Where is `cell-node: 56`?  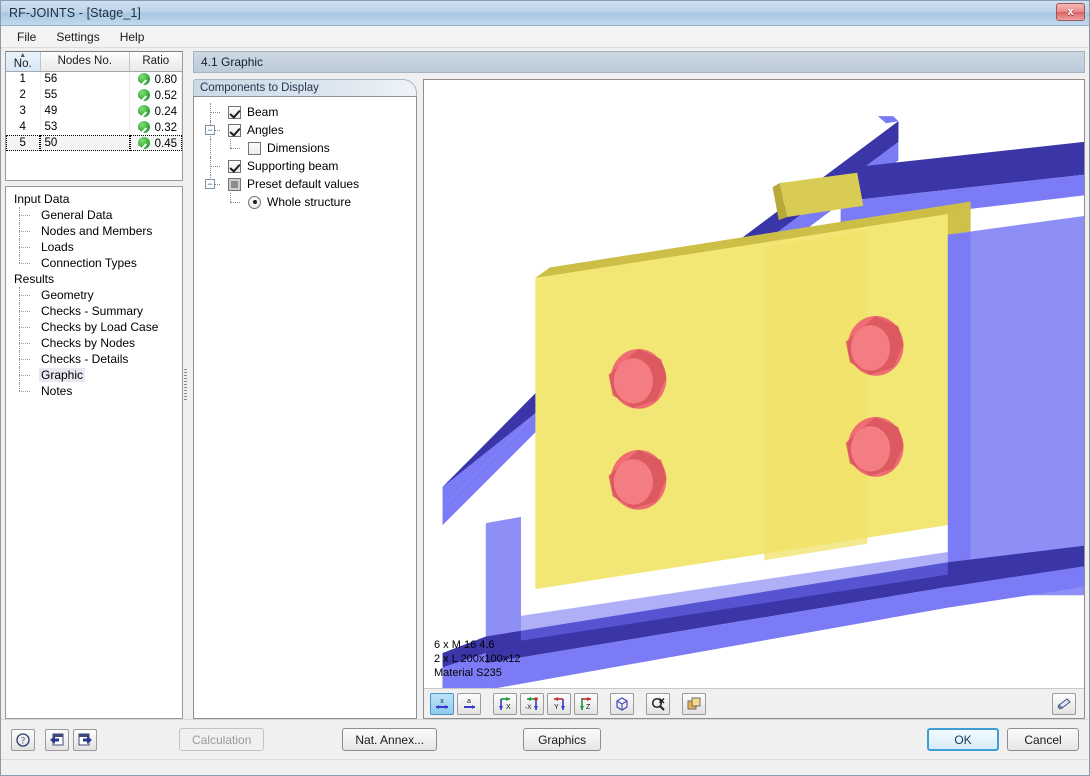
cell-node: 56 is located at coordinates (85, 79).